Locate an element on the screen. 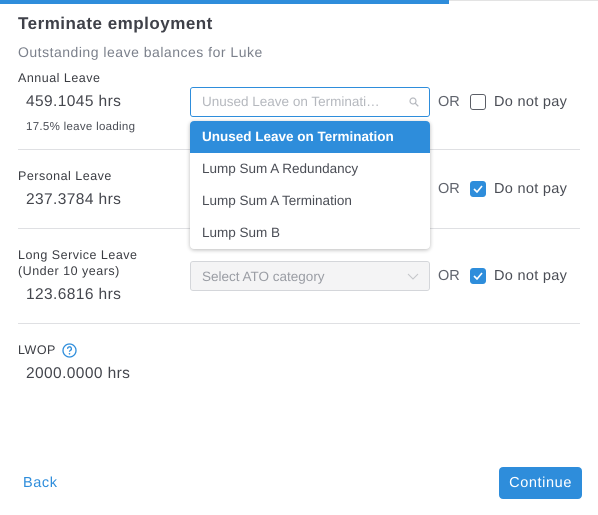 The height and width of the screenshot is (515, 598). leave-type-label: Long Service Leave (Under 10 years) is located at coordinates (78, 263).